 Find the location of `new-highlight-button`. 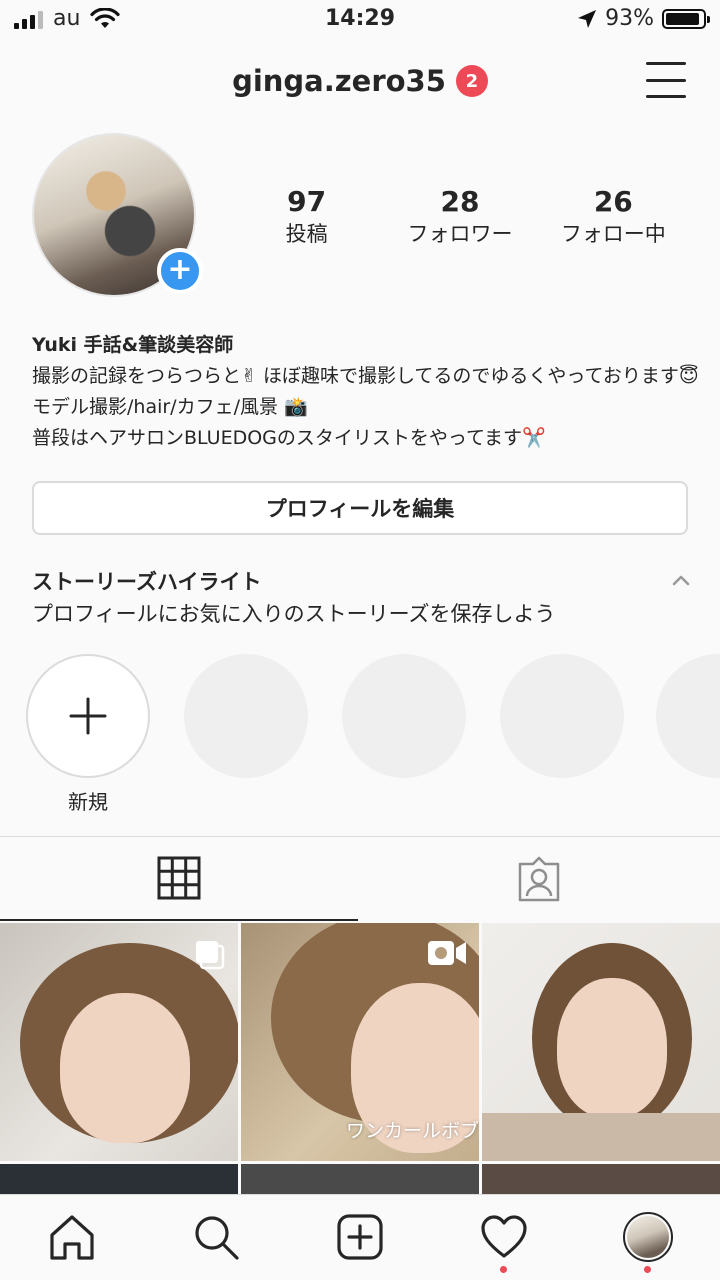

new-highlight-button is located at coordinates (88, 716).